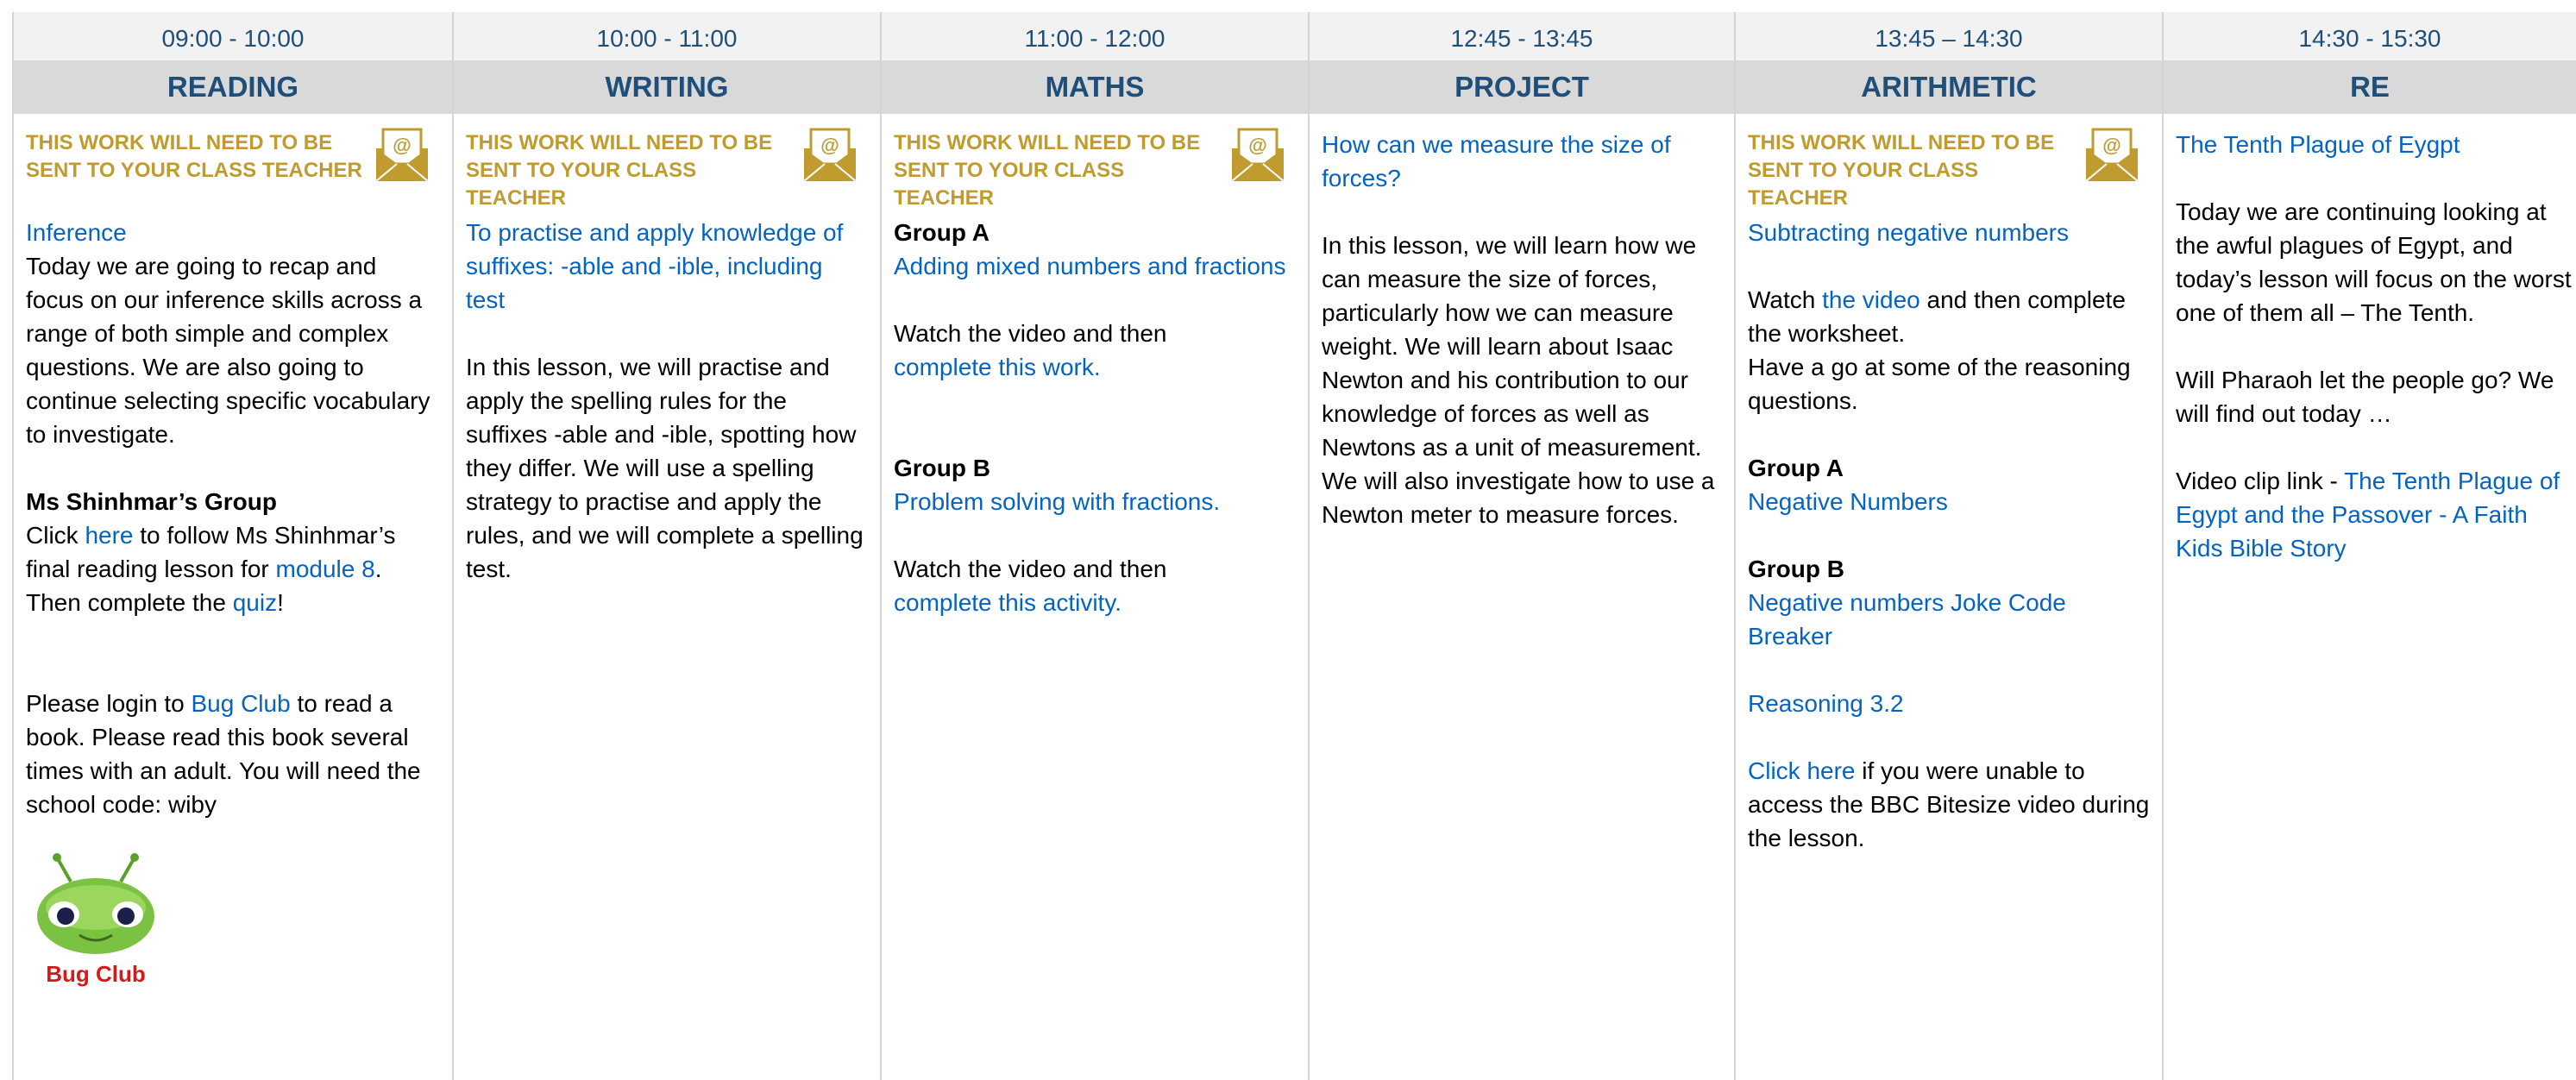 Image resolution: width=2576 pixels, height=1080 pixels. I want to click on time-slot: 09:00 - 10:00, so click(233, 36).